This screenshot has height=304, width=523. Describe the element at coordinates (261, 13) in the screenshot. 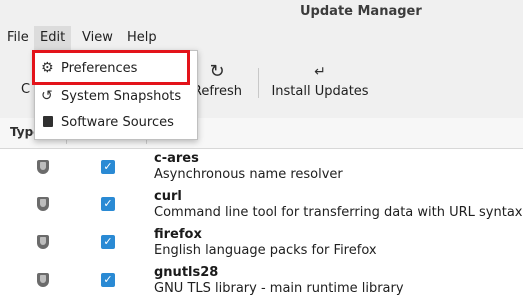

I see `title-bar: Update Manager` at that location.